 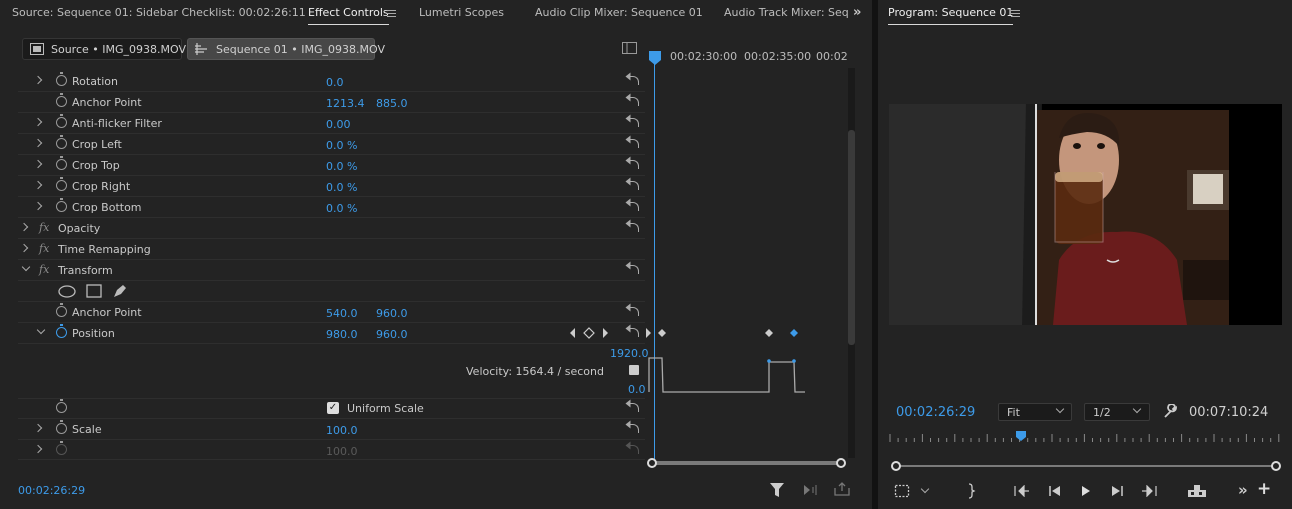 I want to click on resolution-select: 1/2, so click(x=1117, y=412).